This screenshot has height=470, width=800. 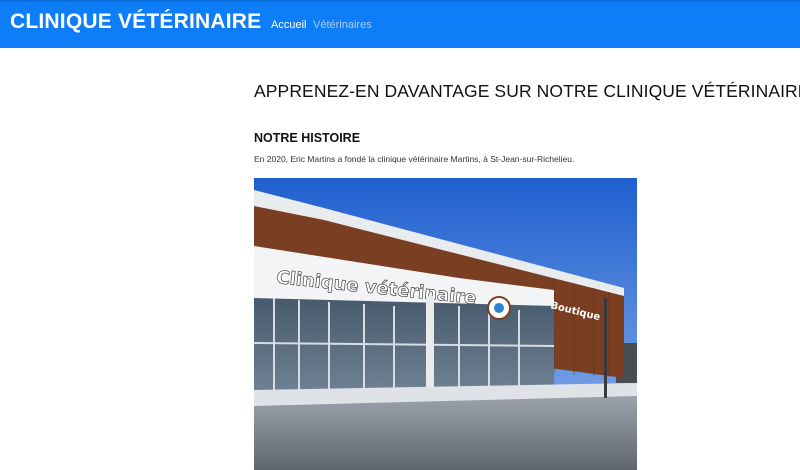 What do you see at coordinates (288, 25) in the screenshot?
I see `nav-link-accueil: Accueil` at bounding box center [288, 25].